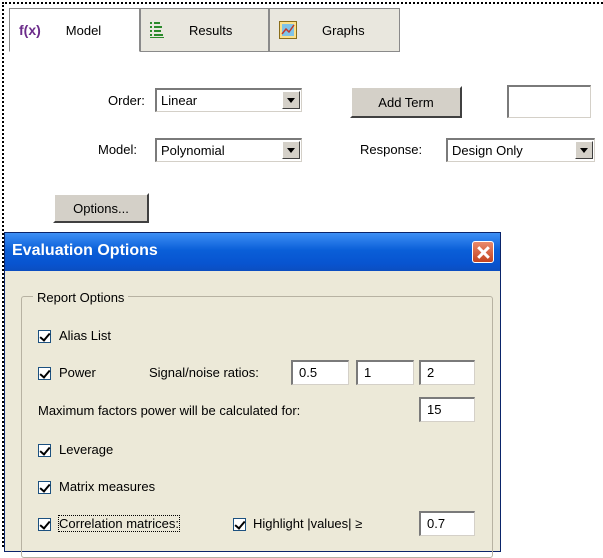 The width and height of the screenshot is (603, 558). I want to click on add-term-field, so click(549, 101).